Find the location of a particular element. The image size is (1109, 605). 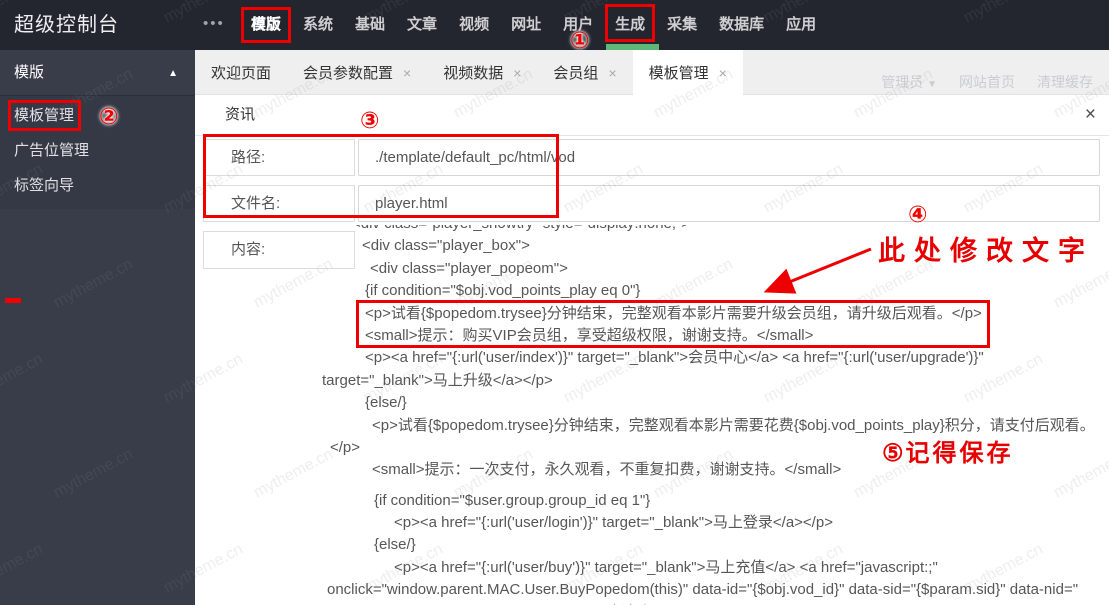

top-nav-item: 系统 is located at coordinates (318, 25).